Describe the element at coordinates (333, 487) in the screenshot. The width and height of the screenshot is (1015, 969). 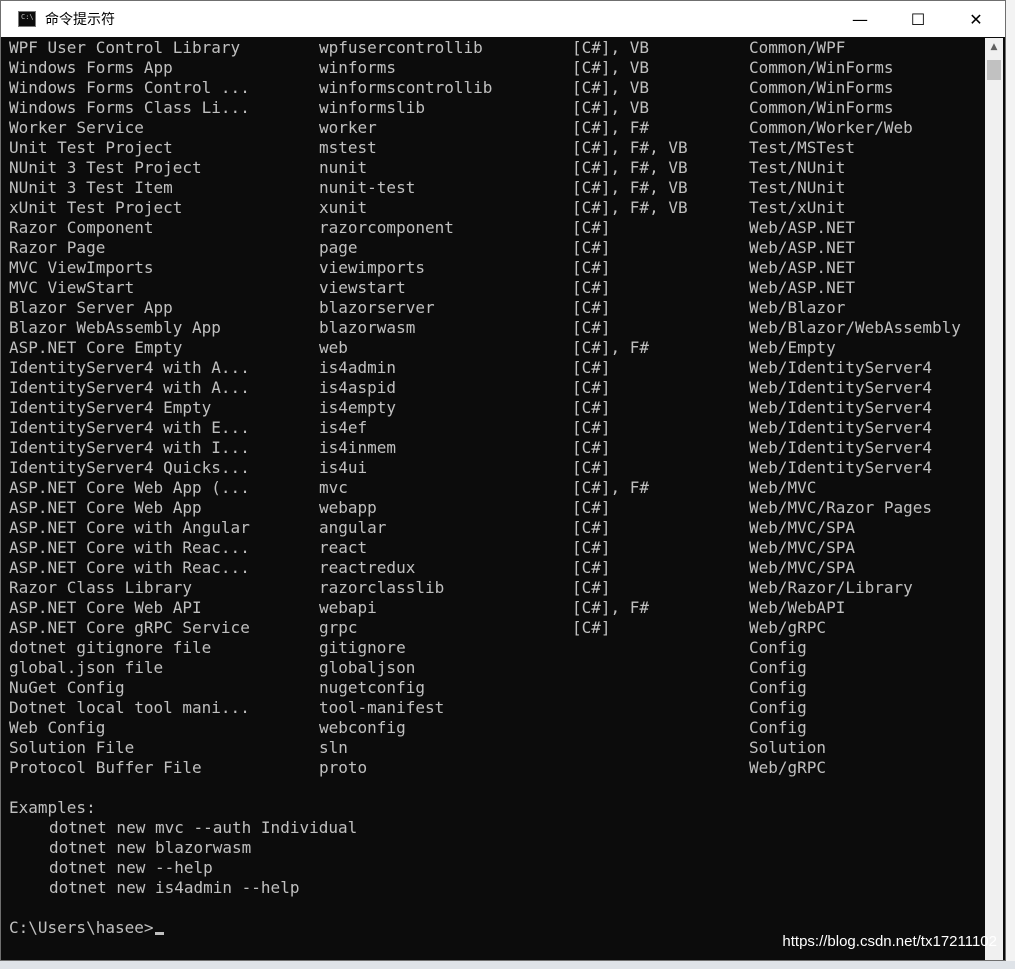
I see `template-short-name: mvc` at that location.